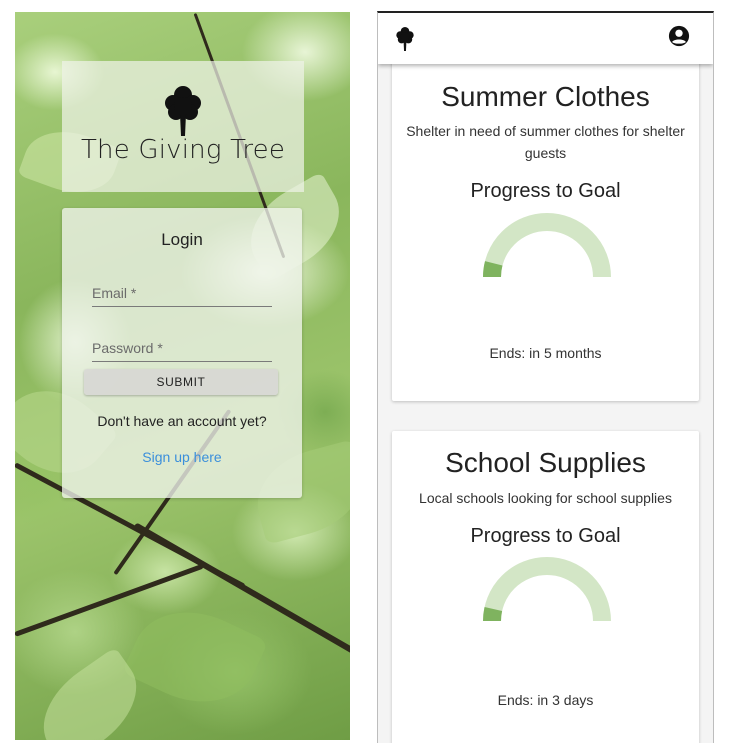 Image resolution: width=730 pixels, height=756 pixels. Describe the element at coordinates (679, 36) in the screenshot. I see `account-circle-icon` at that location.